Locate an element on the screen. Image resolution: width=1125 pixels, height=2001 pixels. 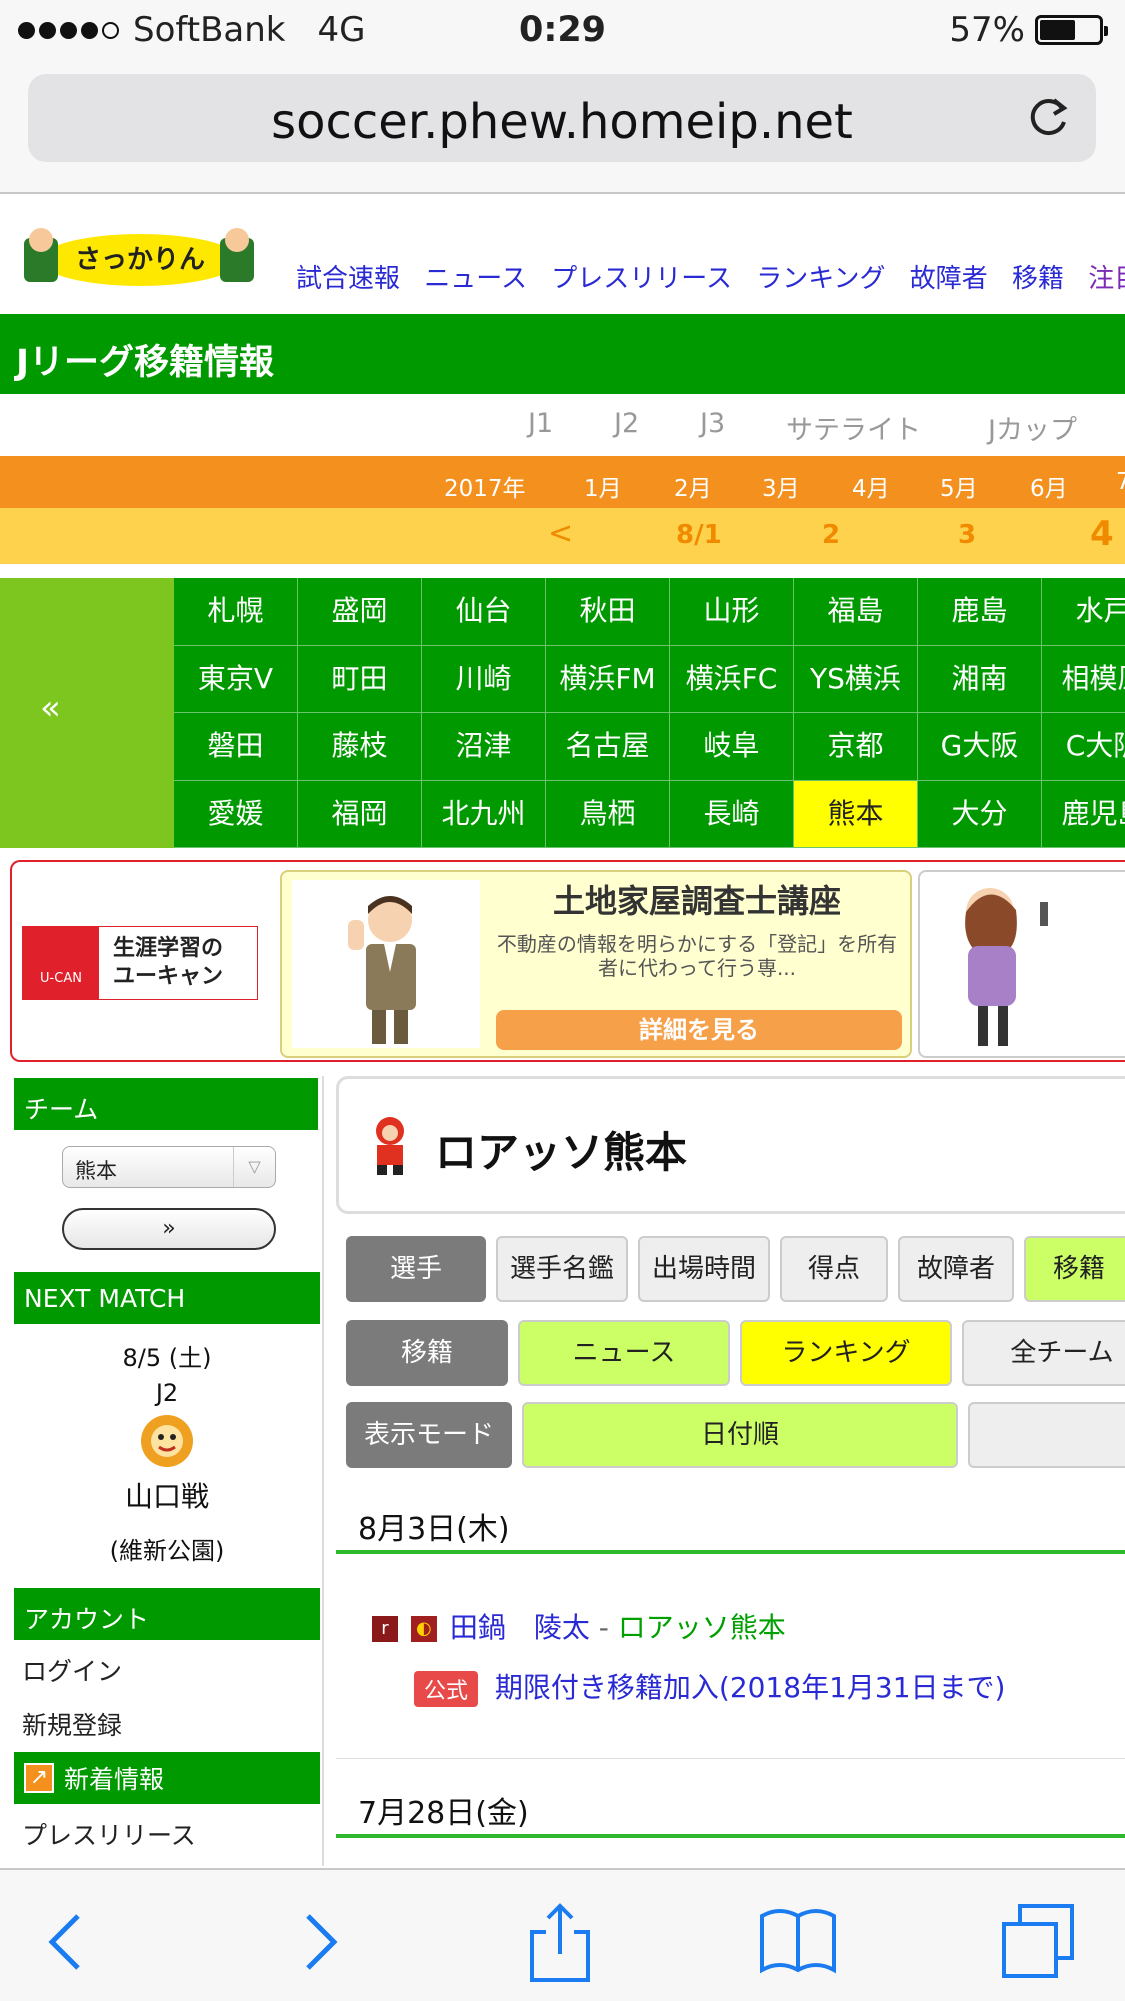
day-4: 4 is located at coordinates (1102, 534).